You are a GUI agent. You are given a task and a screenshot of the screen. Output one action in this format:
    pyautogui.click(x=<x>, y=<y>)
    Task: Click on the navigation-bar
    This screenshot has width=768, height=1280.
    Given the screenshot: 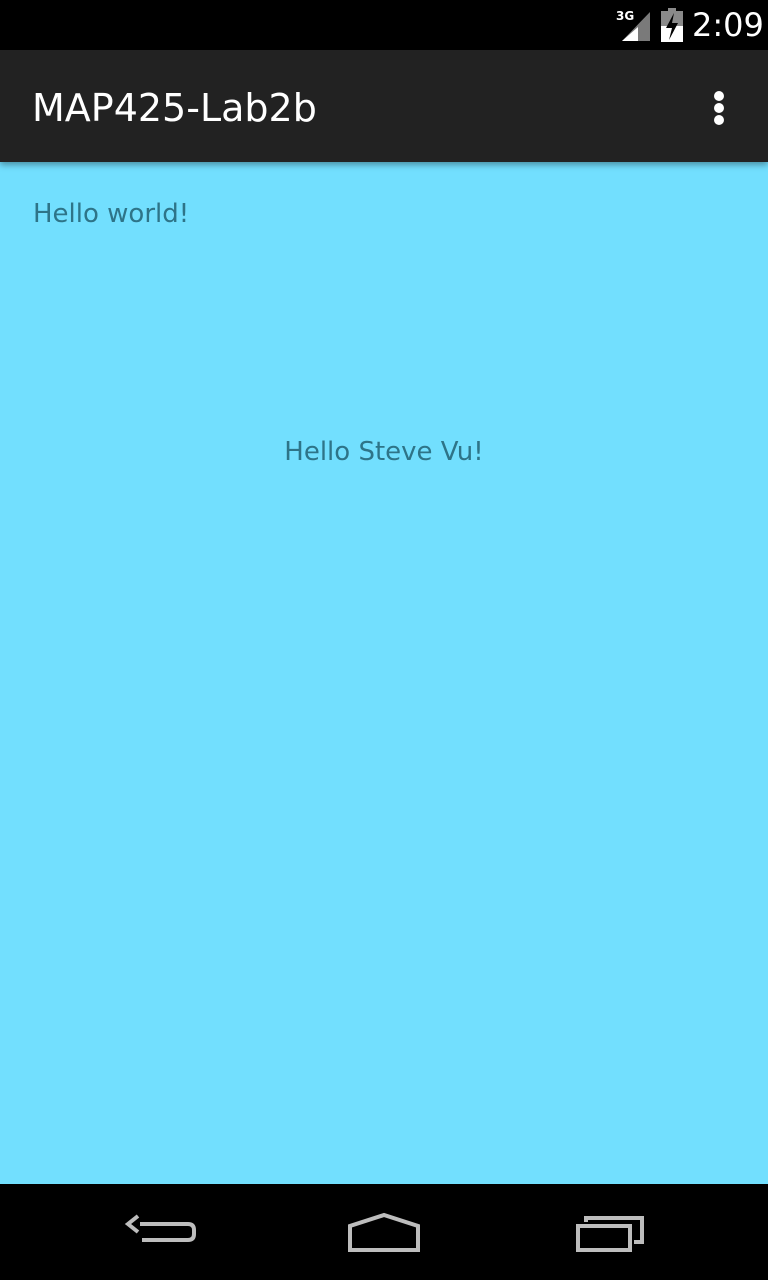 What is the action you would take?
    pyautogui.click(x=384, y=1232)
    